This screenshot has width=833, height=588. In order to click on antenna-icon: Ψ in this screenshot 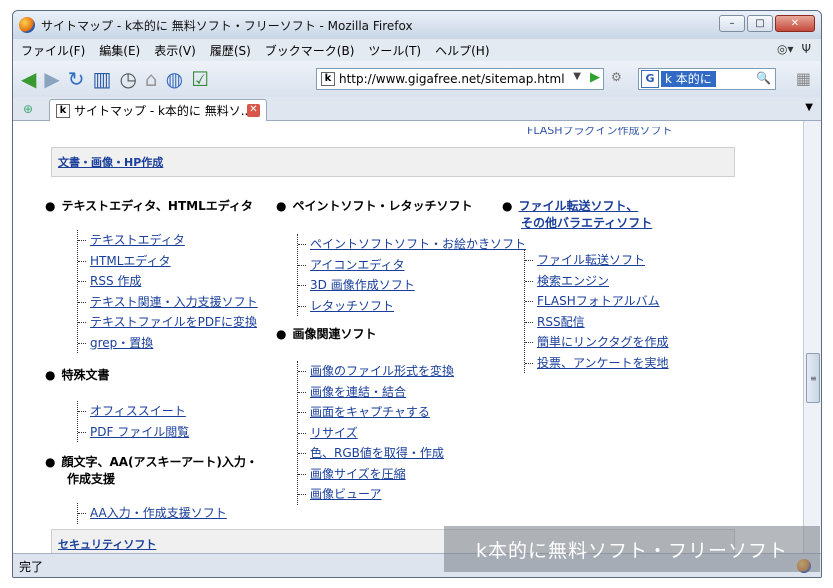, I will do `click(806, 49)`.